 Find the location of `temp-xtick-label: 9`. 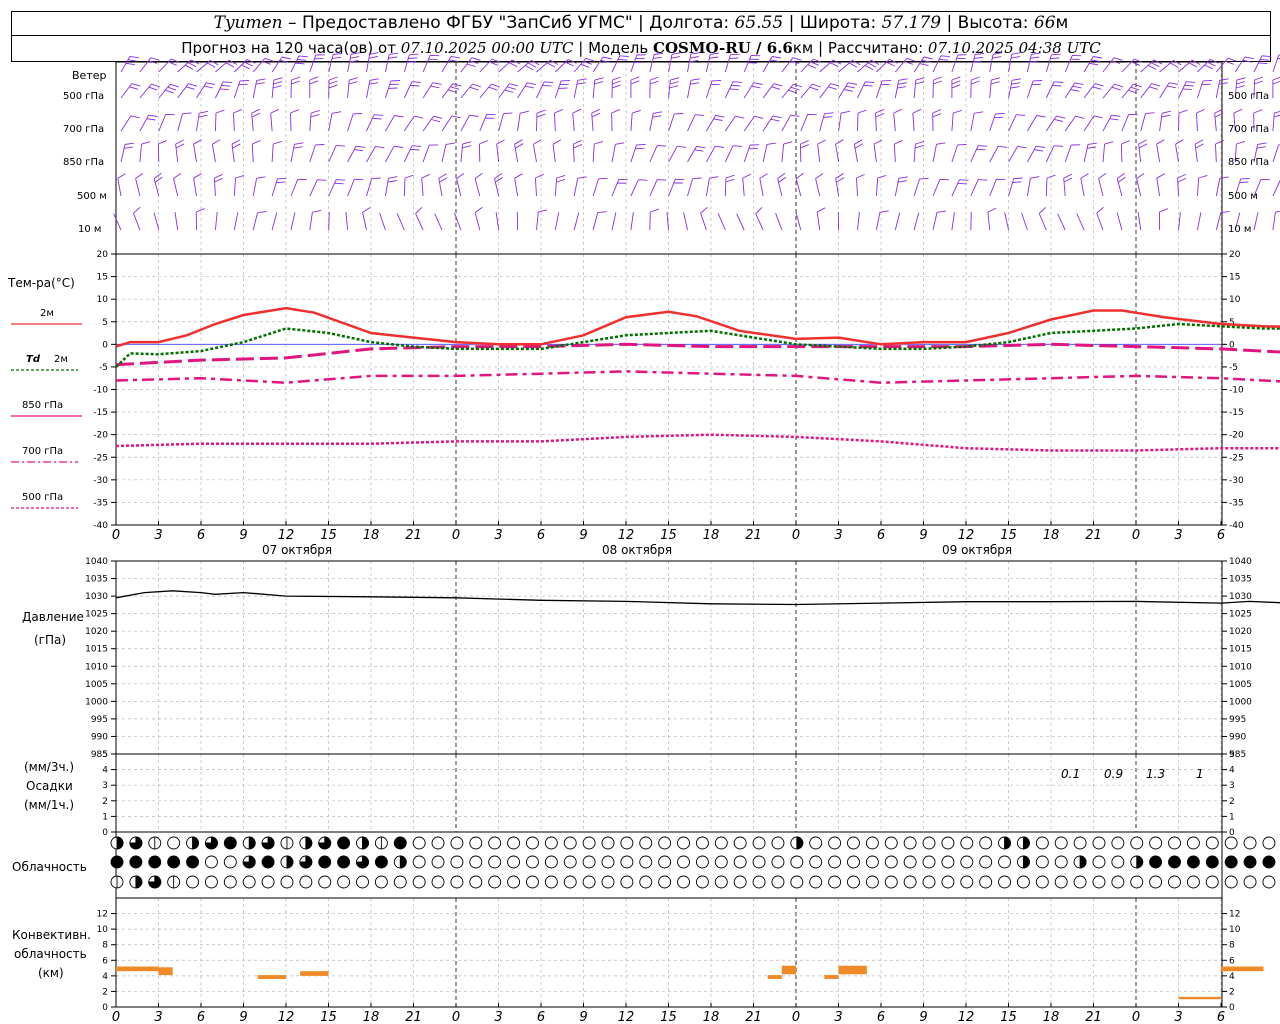

temp-xtick-label: 9 is located at coordinates (583, 535).